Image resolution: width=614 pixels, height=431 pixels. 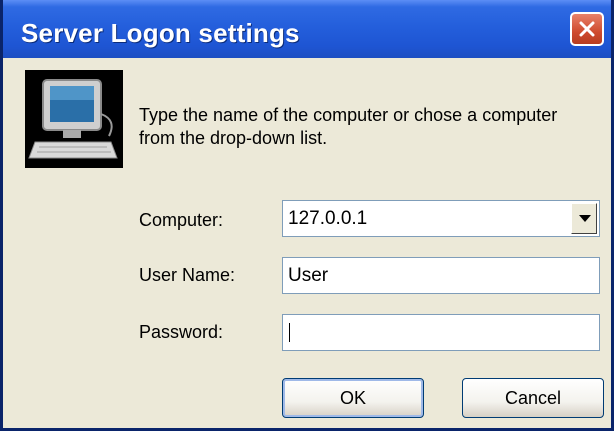 I want to click on computer-value: 127.0.0.1, so click(x=328, y=218).